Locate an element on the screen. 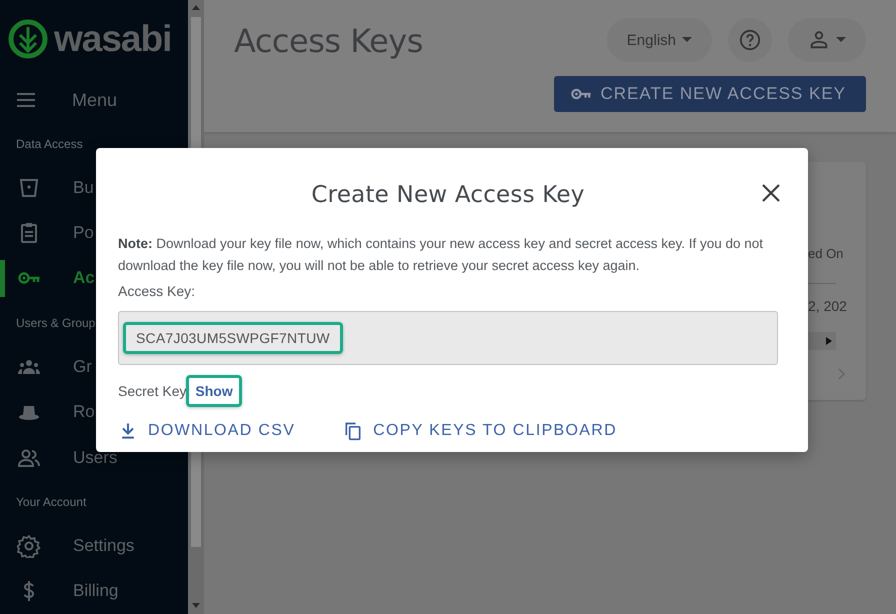 The image size is (896, 614). account-menu-button is located at coordinates (827, 40).